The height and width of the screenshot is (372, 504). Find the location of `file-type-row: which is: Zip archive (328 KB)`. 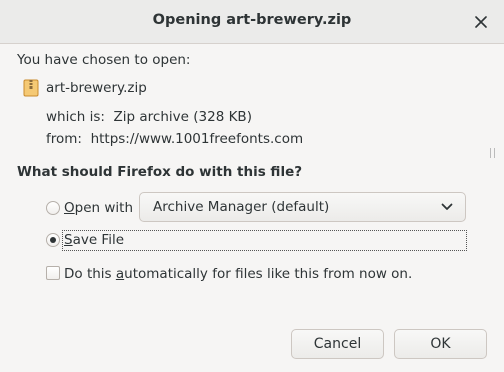

file-type-row: which is: Zip archive (328 KB) is located at coordinates (149, 117).